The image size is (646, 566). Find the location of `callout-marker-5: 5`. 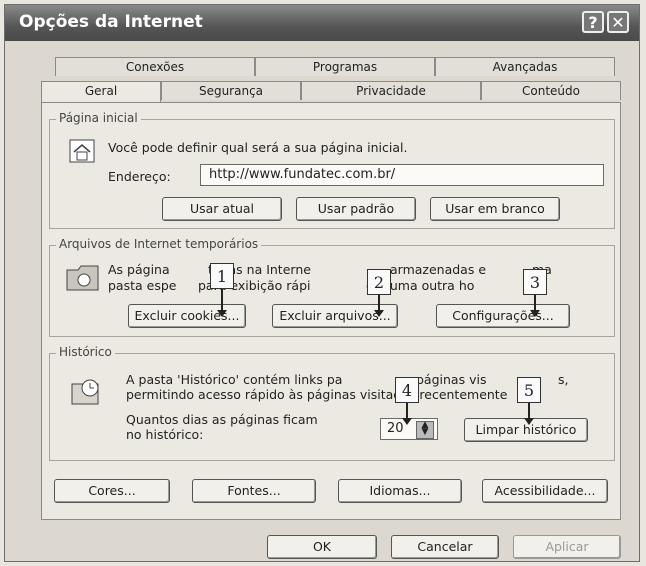

callout-marker-5: 5 is located at coordinates (529, 390).